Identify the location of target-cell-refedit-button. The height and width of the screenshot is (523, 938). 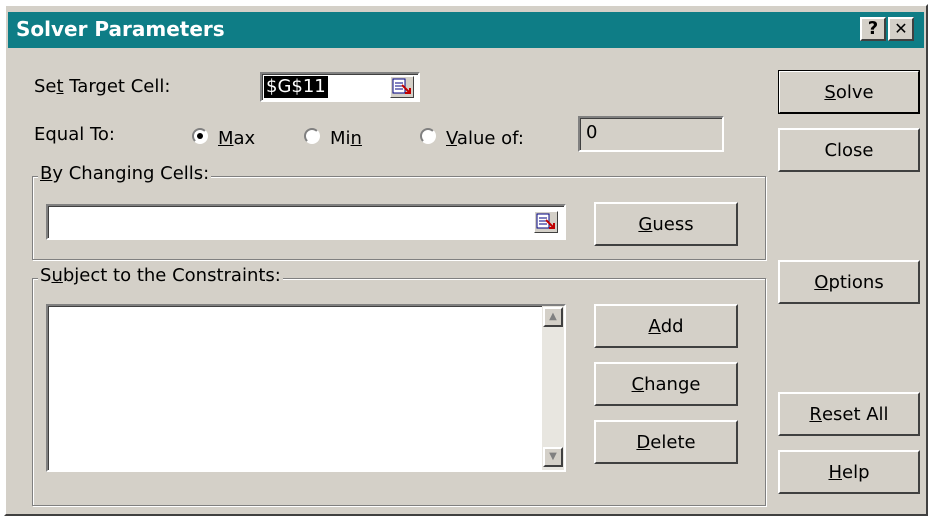
(402, 87).